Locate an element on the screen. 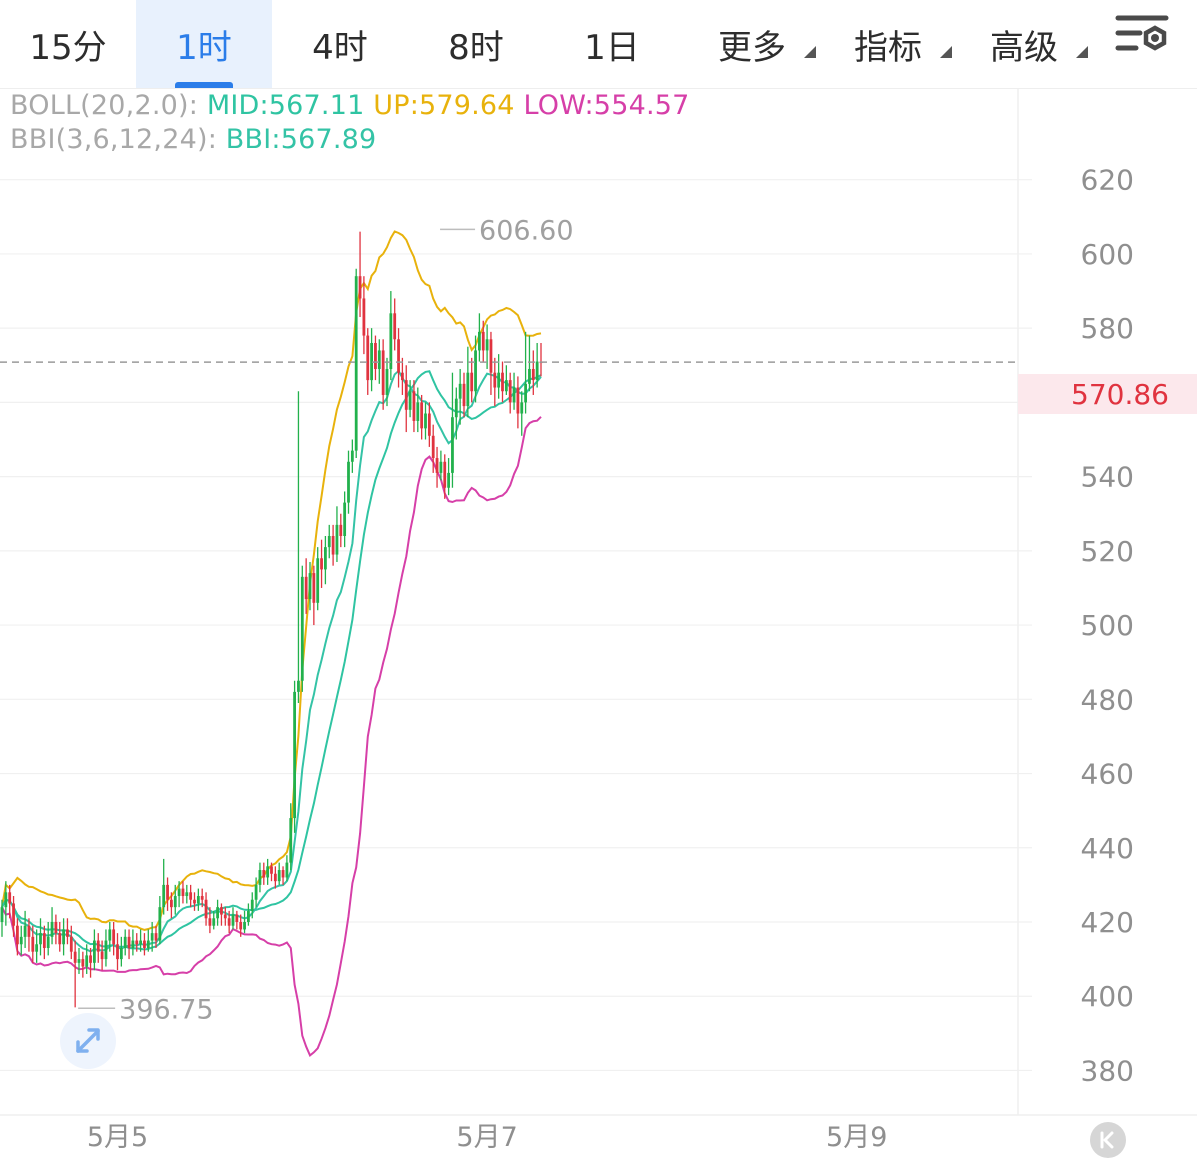 Image resolution: width=1197 pixels, height=1162 pixels. expand-arrows-glyph is located at coordinates (88, 1040).